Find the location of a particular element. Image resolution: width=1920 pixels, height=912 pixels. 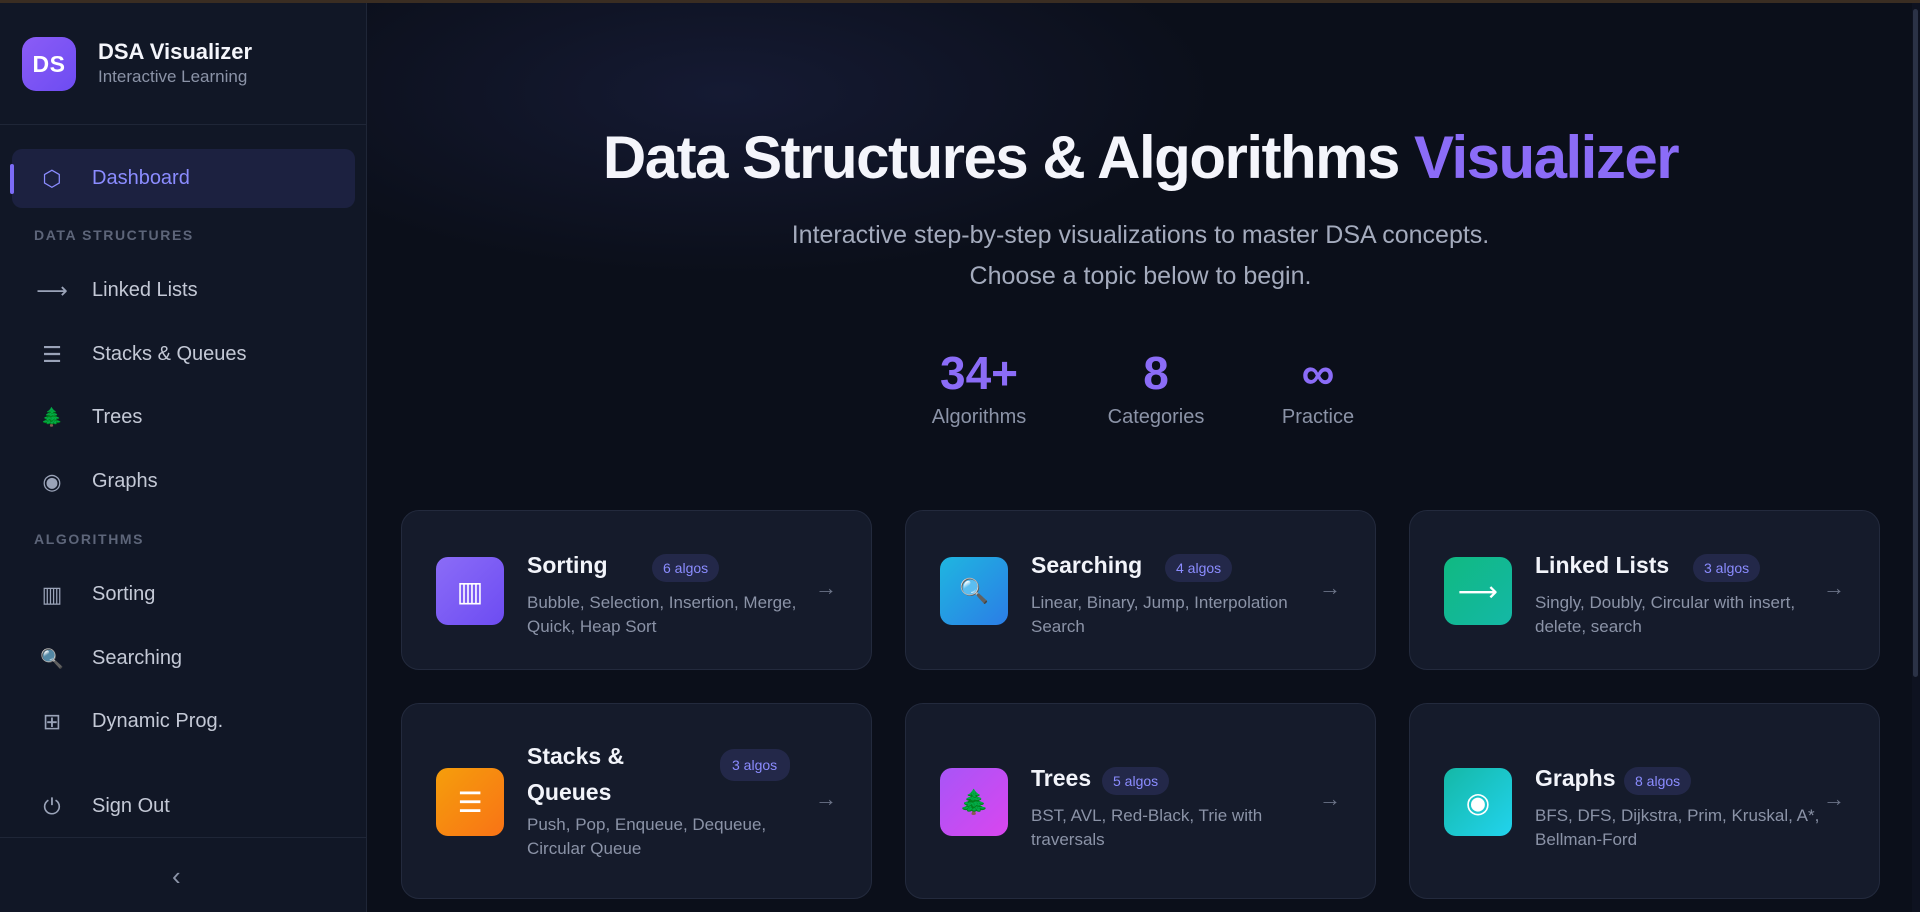

stat-label: Categories is located at coordinates (1156, 417).